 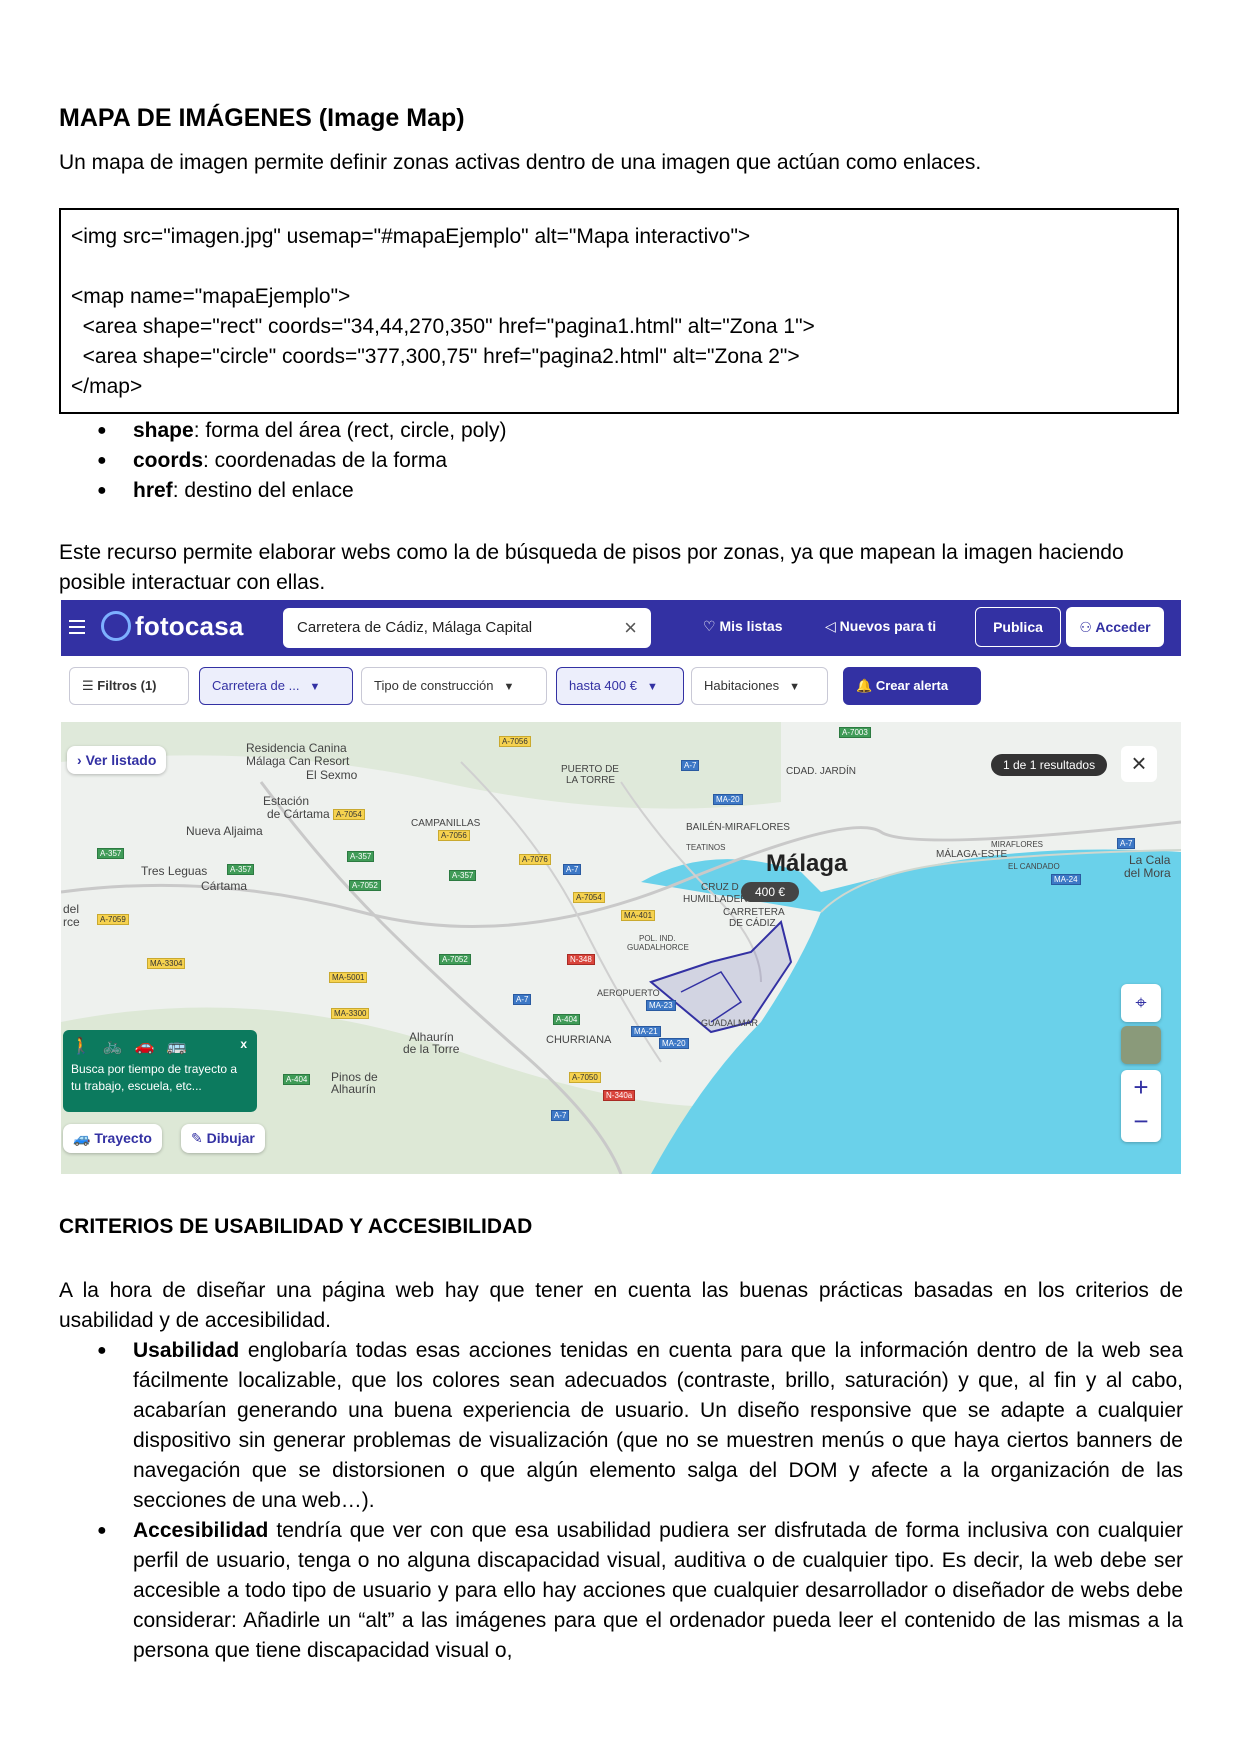 What do you see at coordinates (454, 686) in the screenshot?
I see `construction-type-filter: Tipo de construcción ▼` at bounding box center [454, 686].